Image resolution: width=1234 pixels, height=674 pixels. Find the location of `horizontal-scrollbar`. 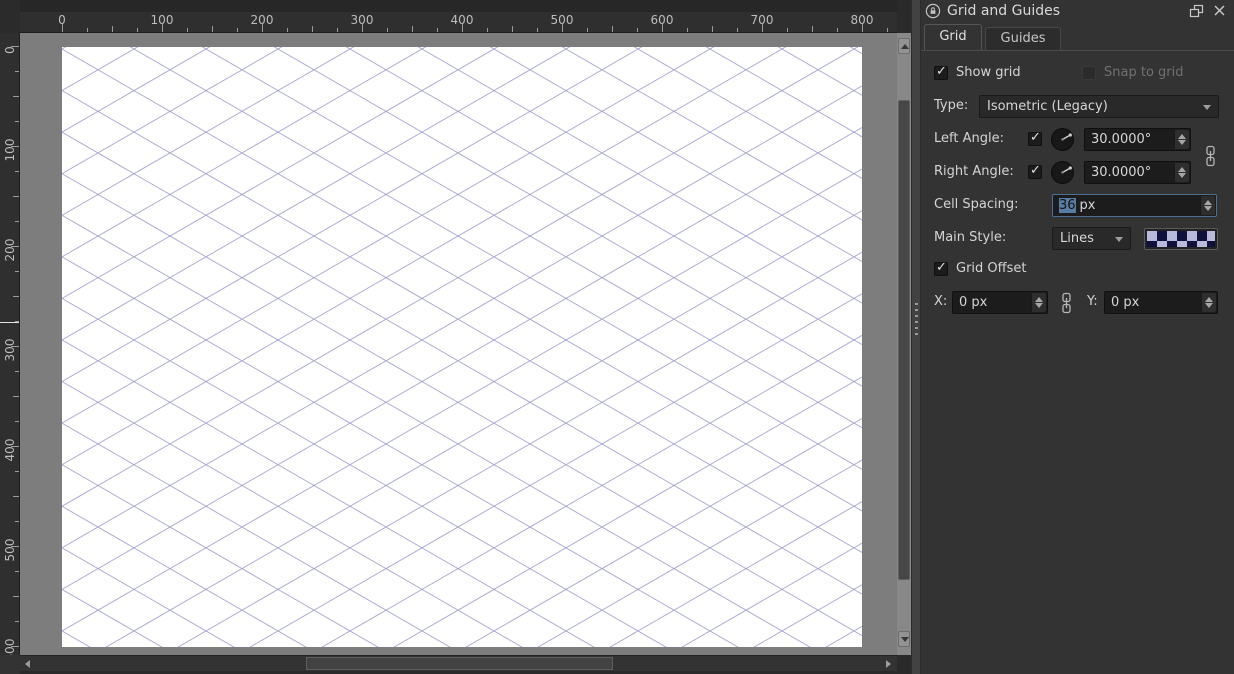

horizontal-scrollbar is located at coordinates (458, 663).